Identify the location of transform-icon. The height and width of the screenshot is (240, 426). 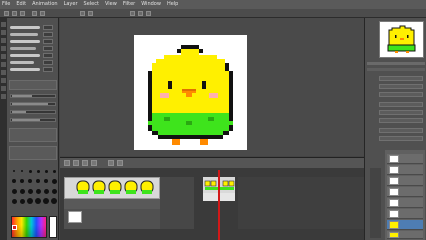
(90, 13).